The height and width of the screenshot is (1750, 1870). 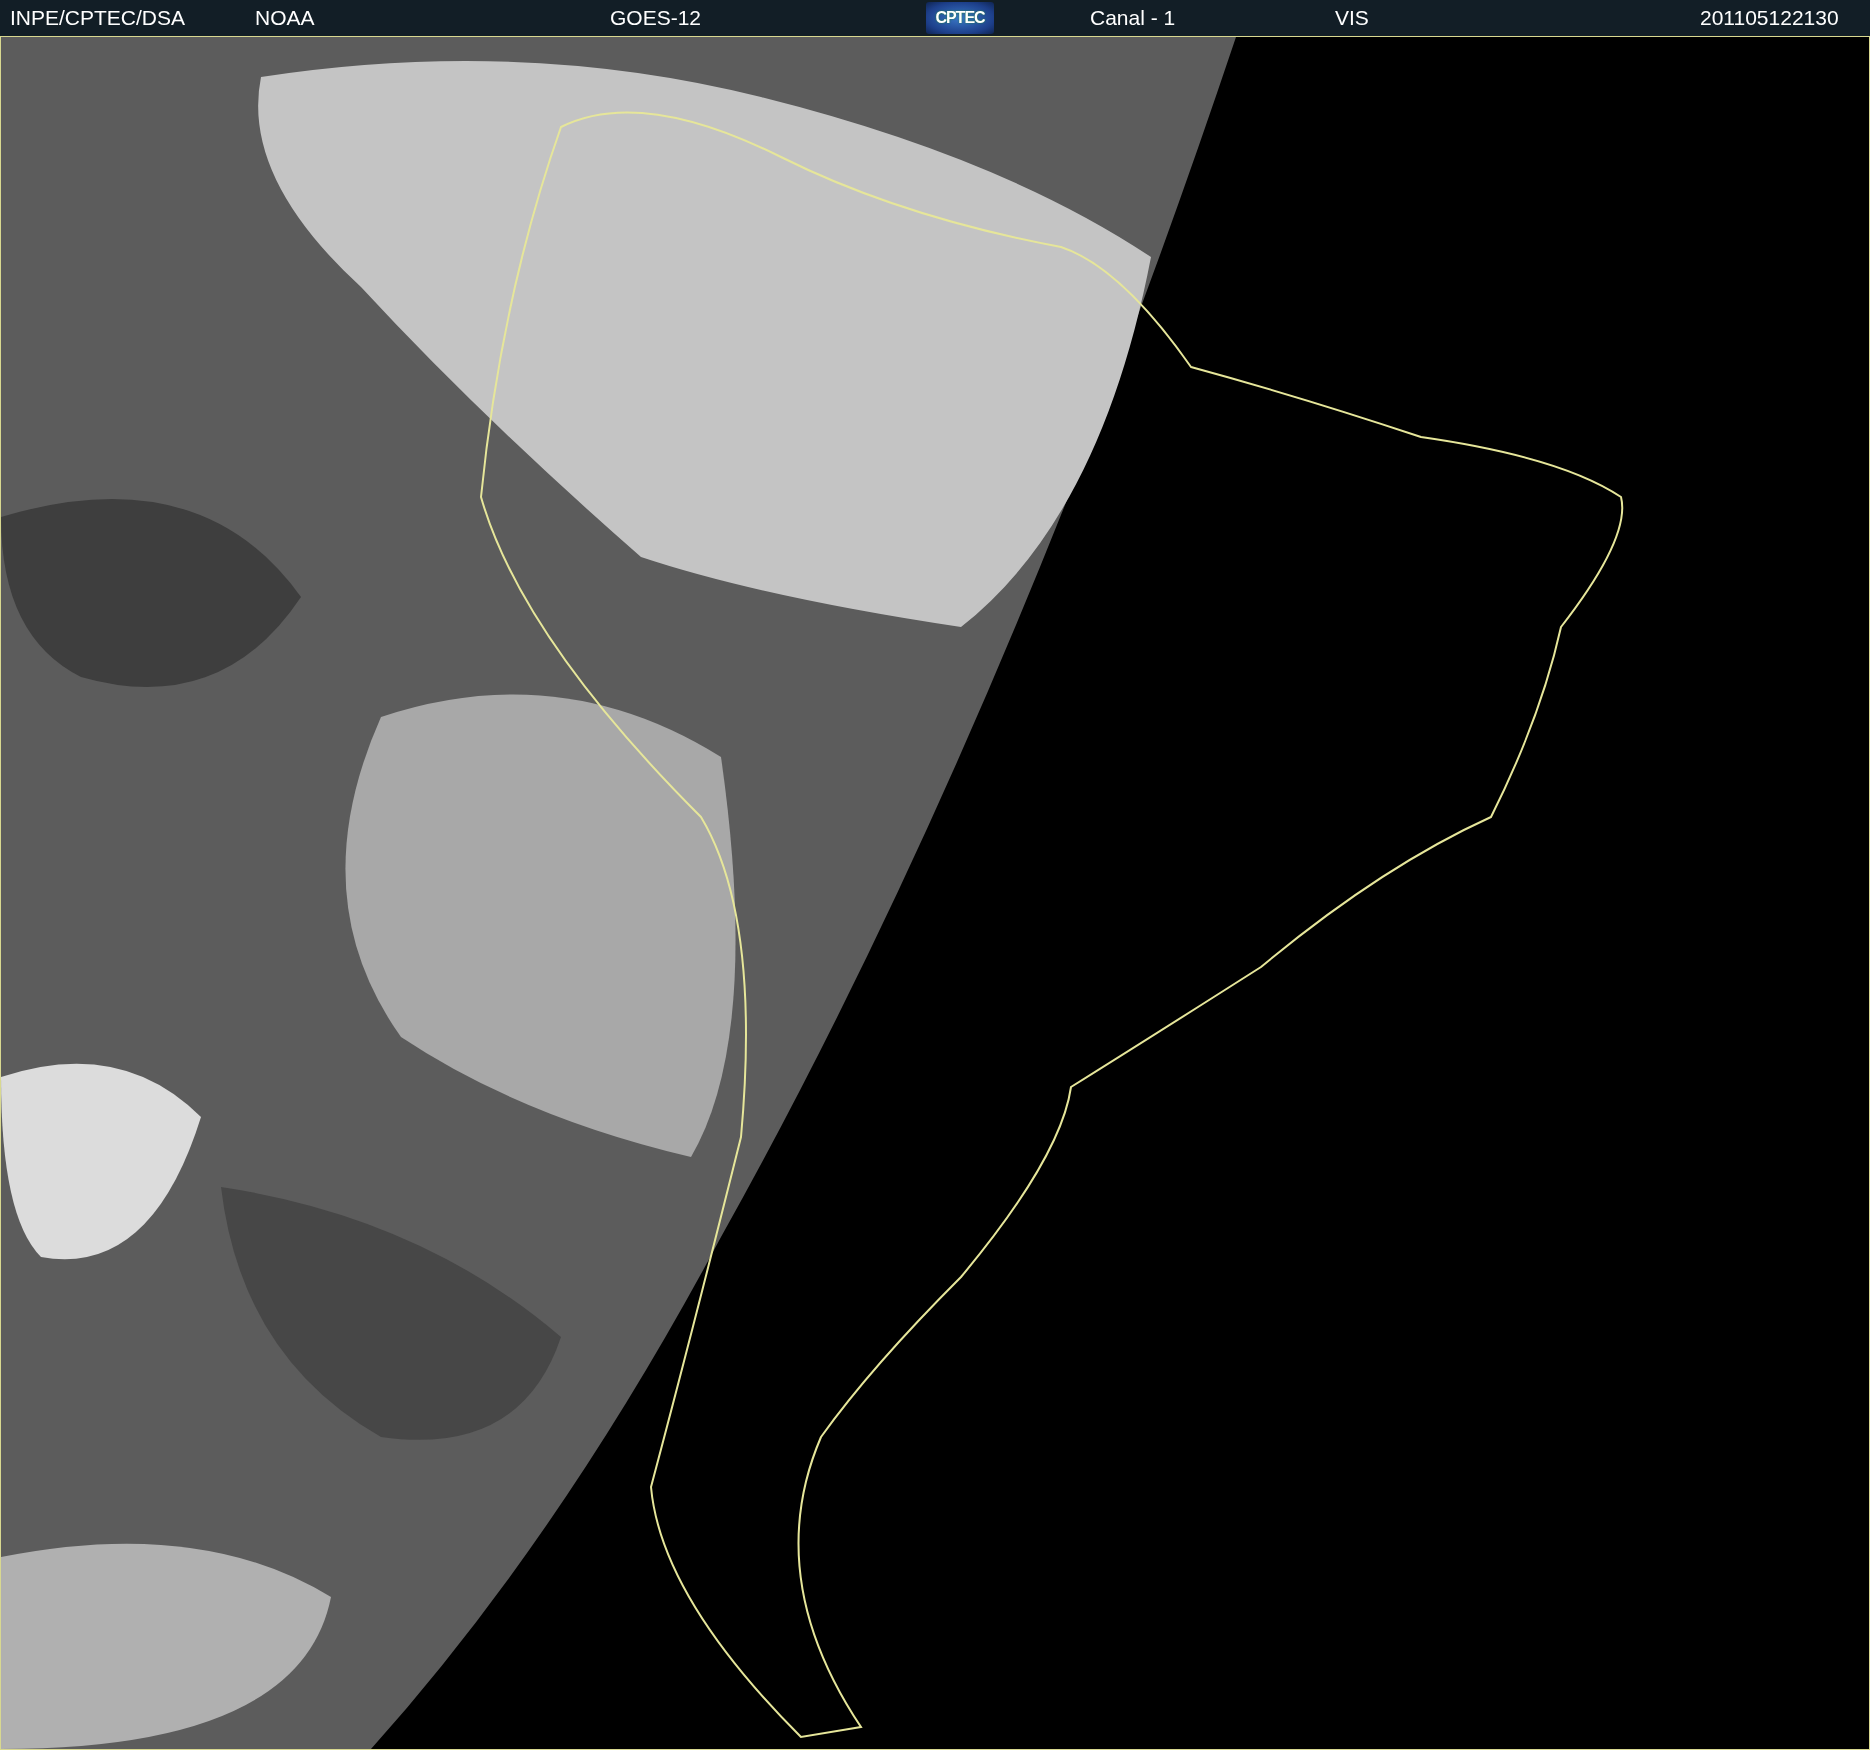 I want to click on source-label: INPE/CPTEC/DSA, so click(x=98, y=18).